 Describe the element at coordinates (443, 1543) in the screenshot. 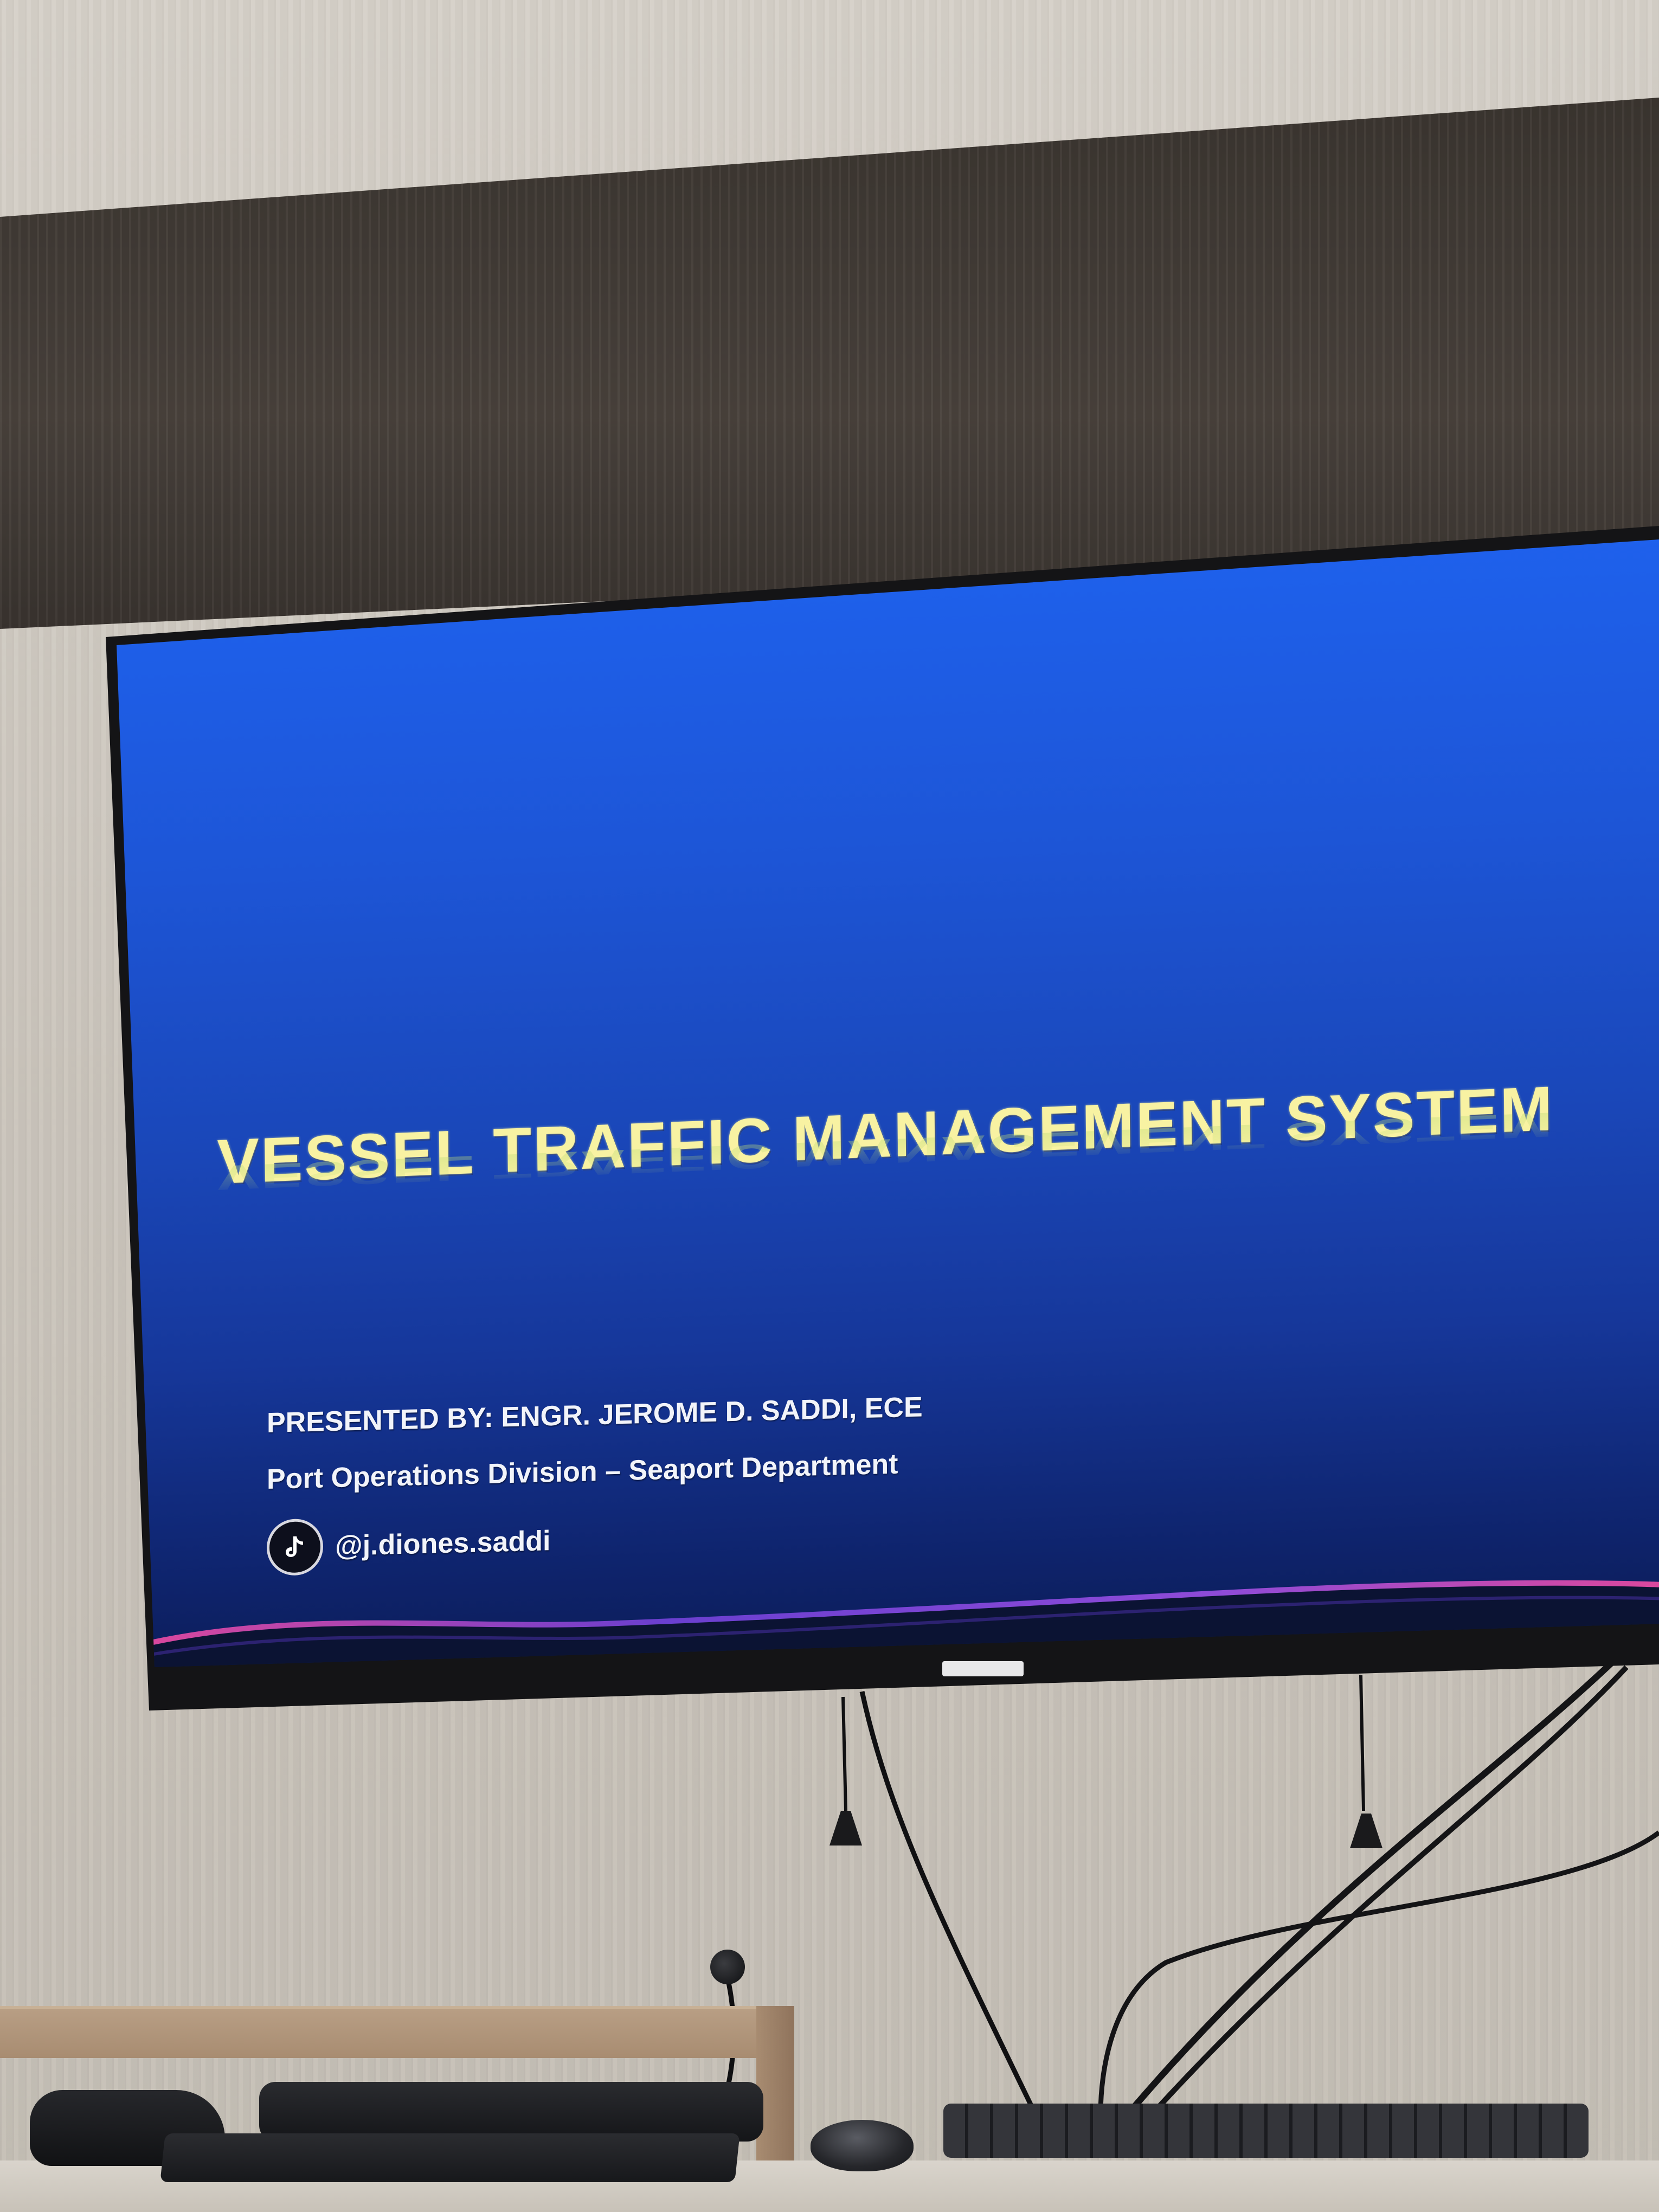

I see `social-handle: @j.diones.saddi` at that location.